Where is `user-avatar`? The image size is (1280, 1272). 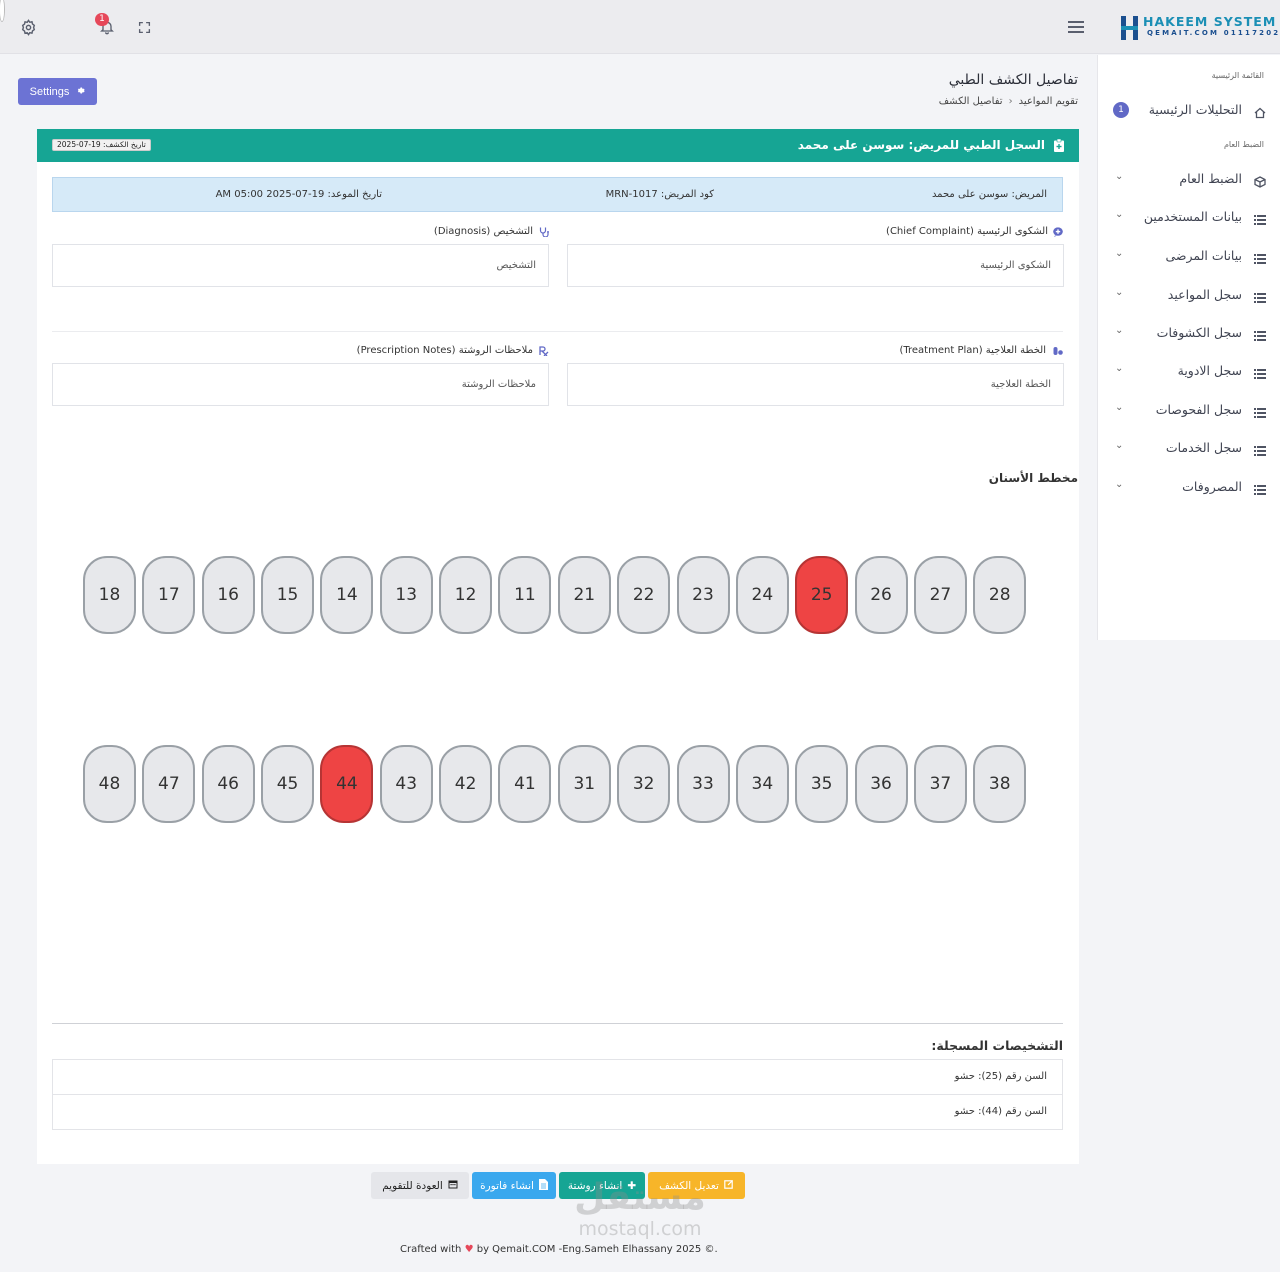 user-avatar is located at coordinates (2, 10).